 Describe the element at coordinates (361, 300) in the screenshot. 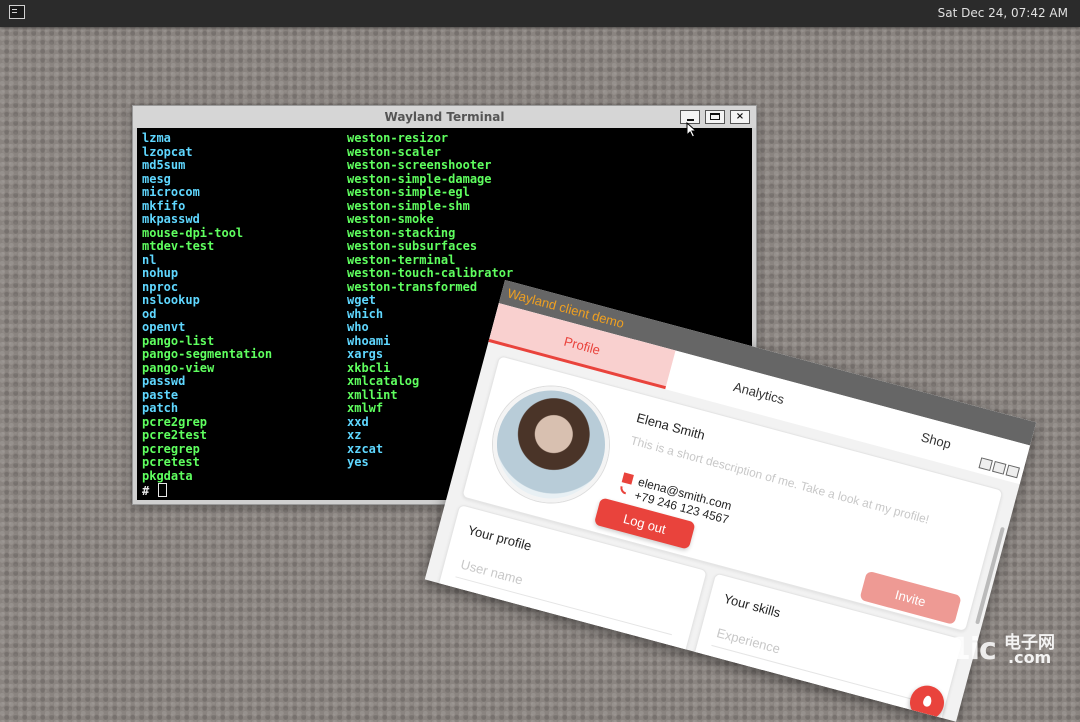

I see `terminal-entry: wget` at that location.